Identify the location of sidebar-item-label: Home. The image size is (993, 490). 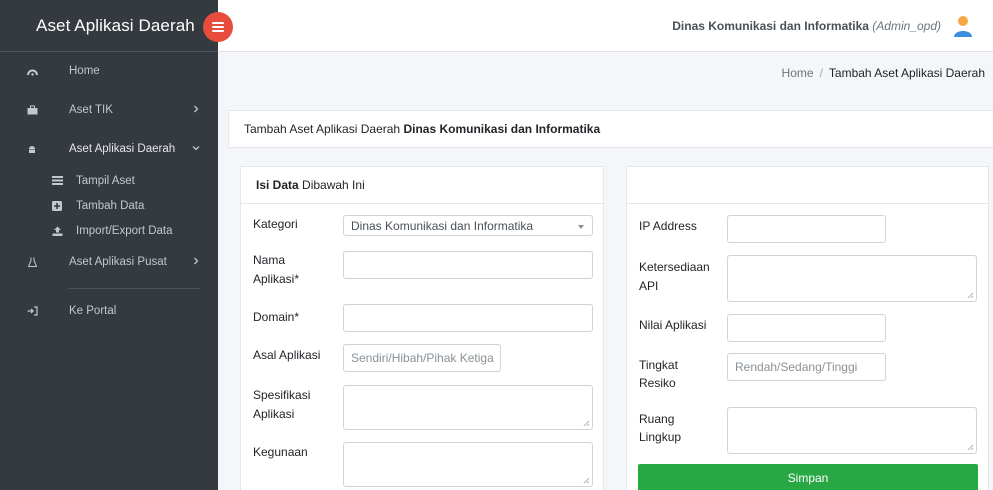
(84, 71).